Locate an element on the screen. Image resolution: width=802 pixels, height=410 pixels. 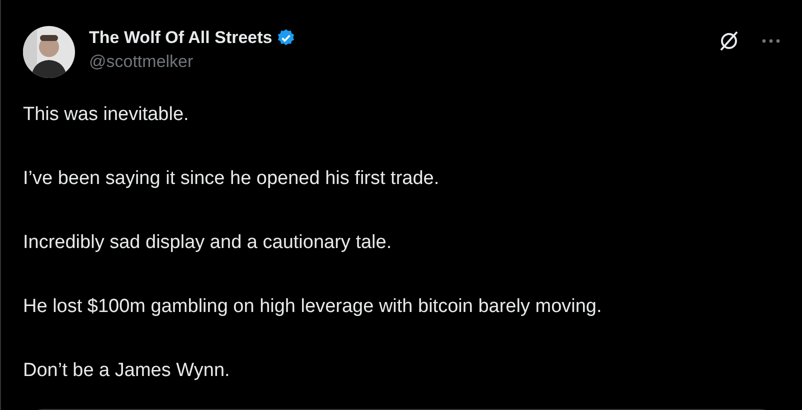
author-handle: @scottmelker is located at coordinates (396, 62).